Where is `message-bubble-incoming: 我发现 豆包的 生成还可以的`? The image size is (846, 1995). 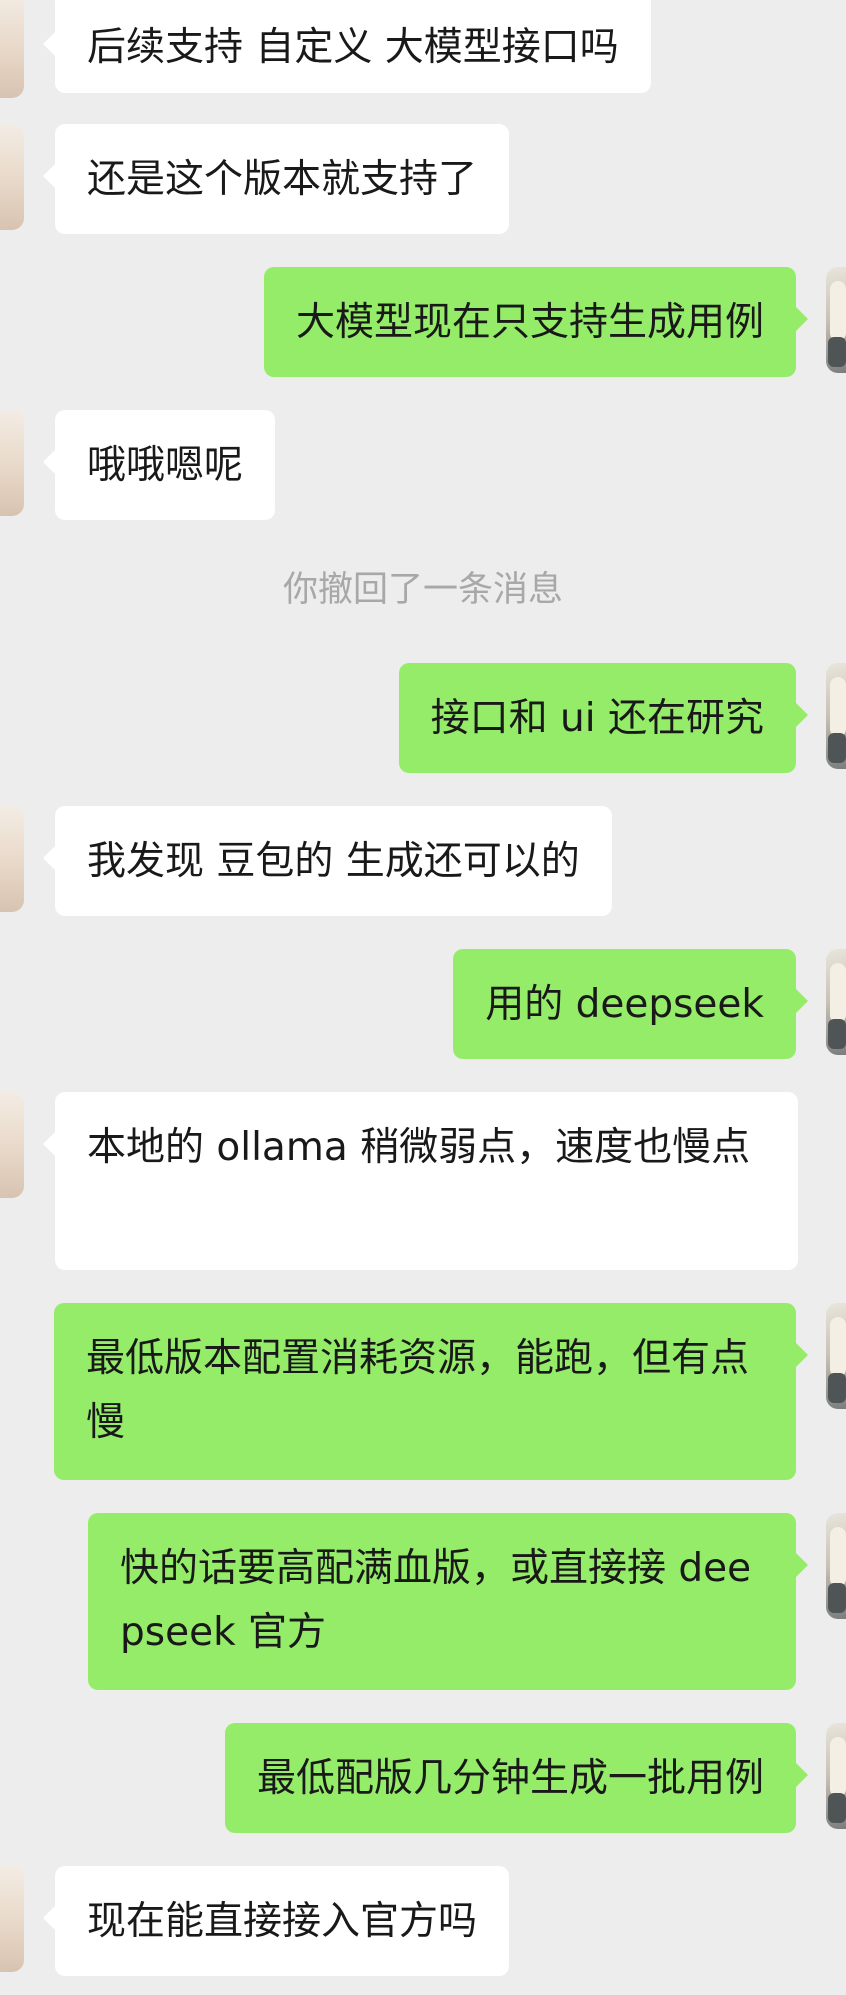 message-bubble-incoming: 我发现 豆包的 生成还可以的 is located at coordinates (327, 861).